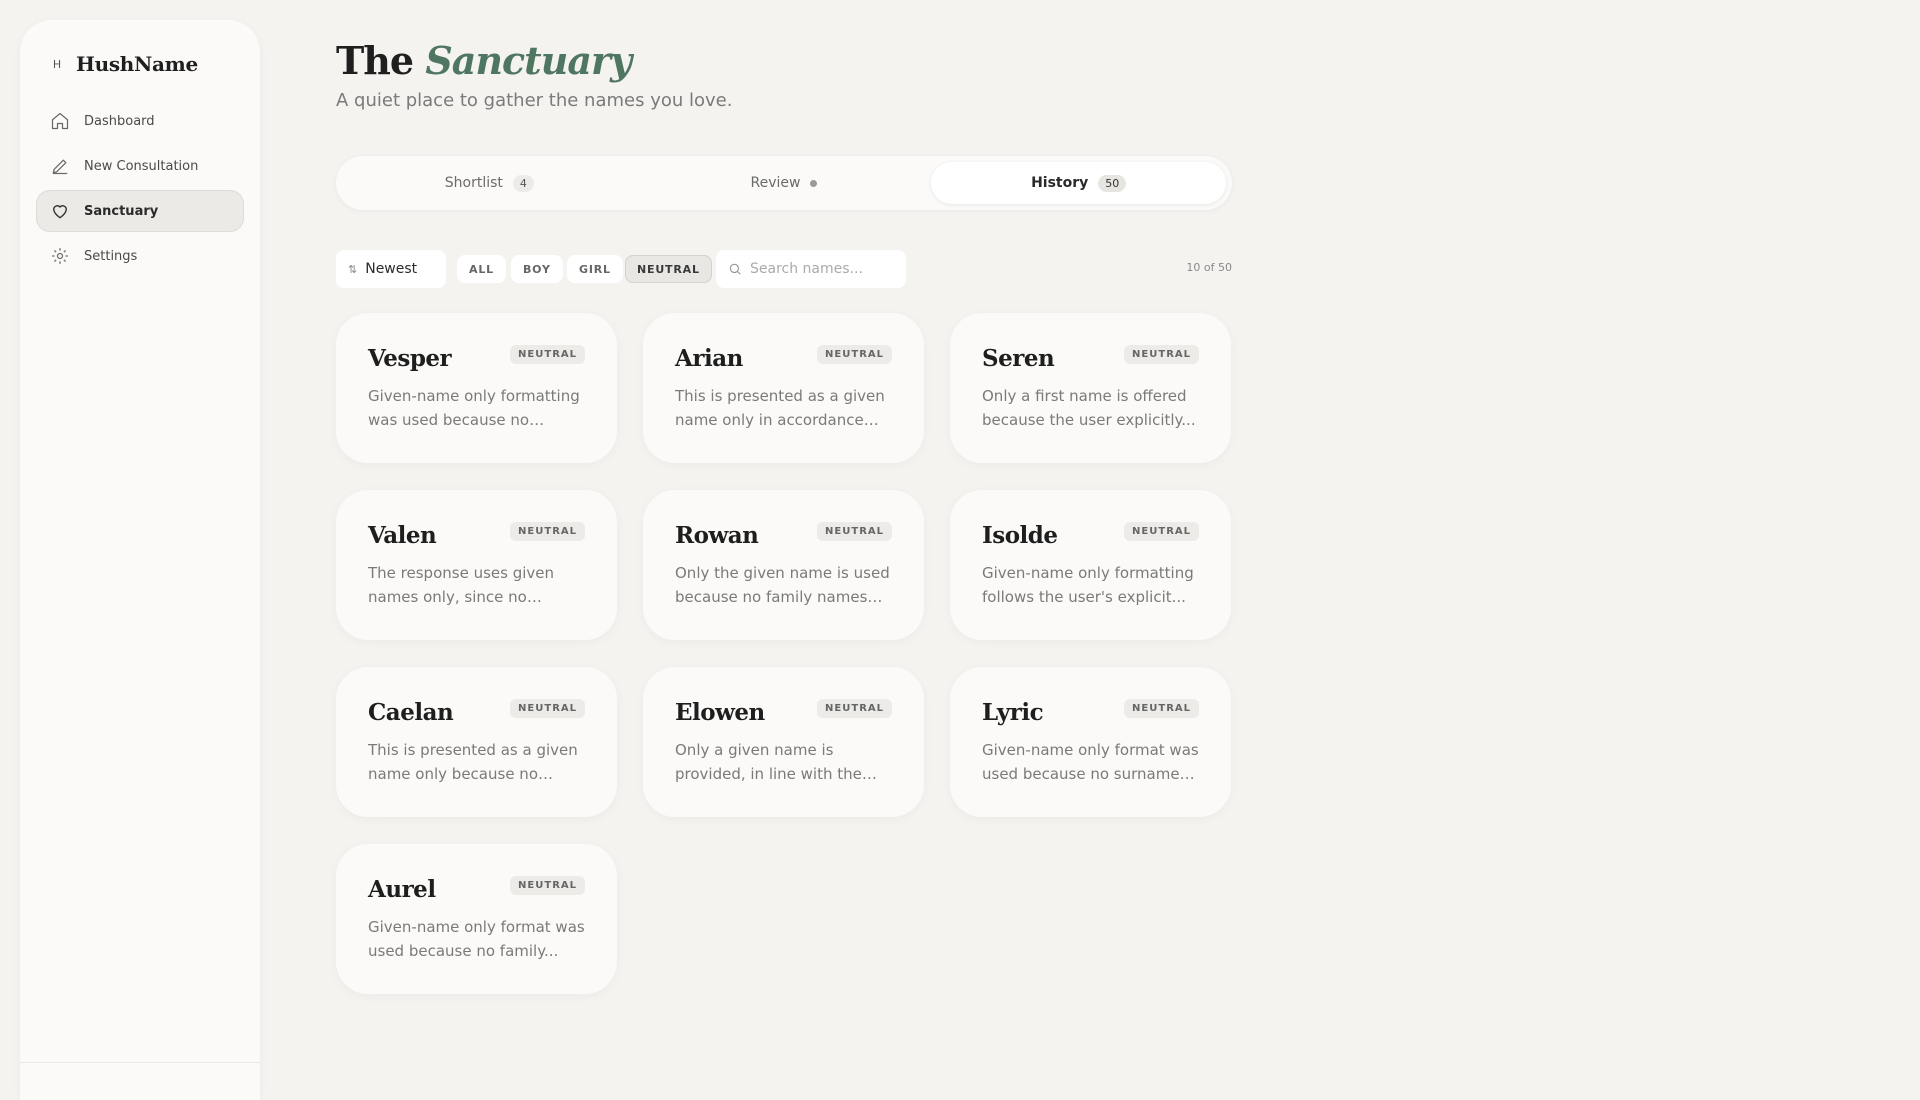 Image resolution: width=1920 pixels, height=1100 pixels. I want to click on tab-shortlist: Shortlist 4, so click(489, 183).